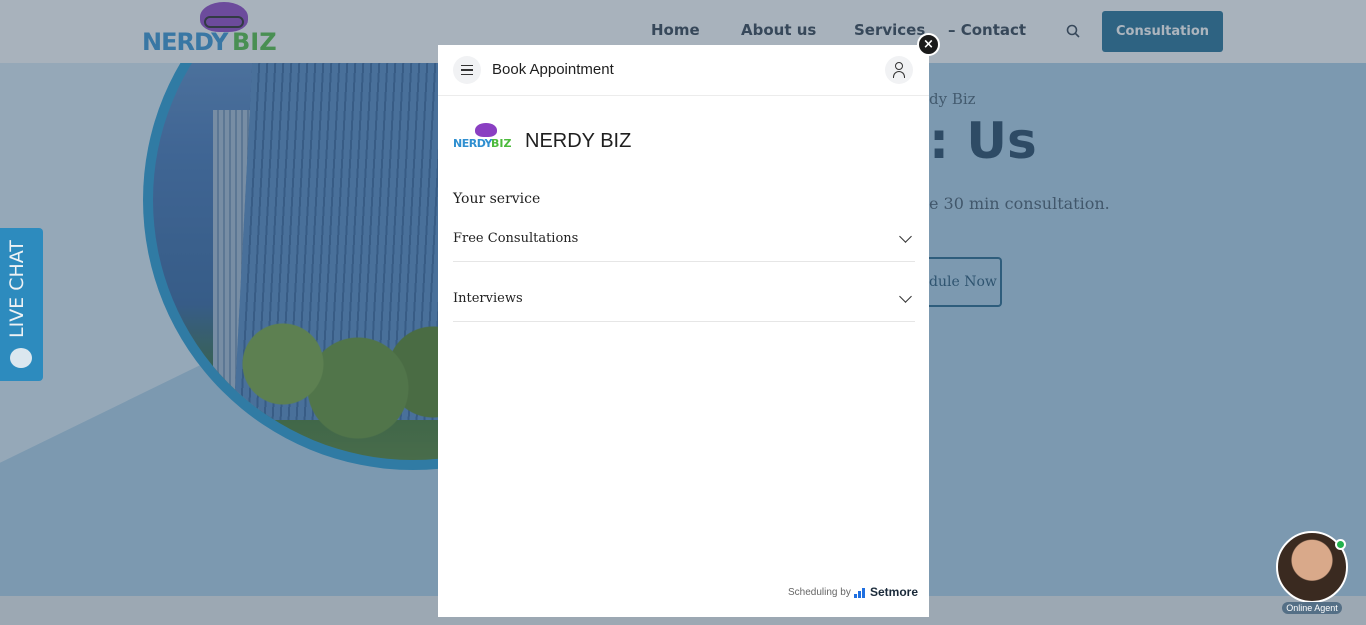 The image size is (1366, 625). I want to click on user-icon, so click(899, 66).